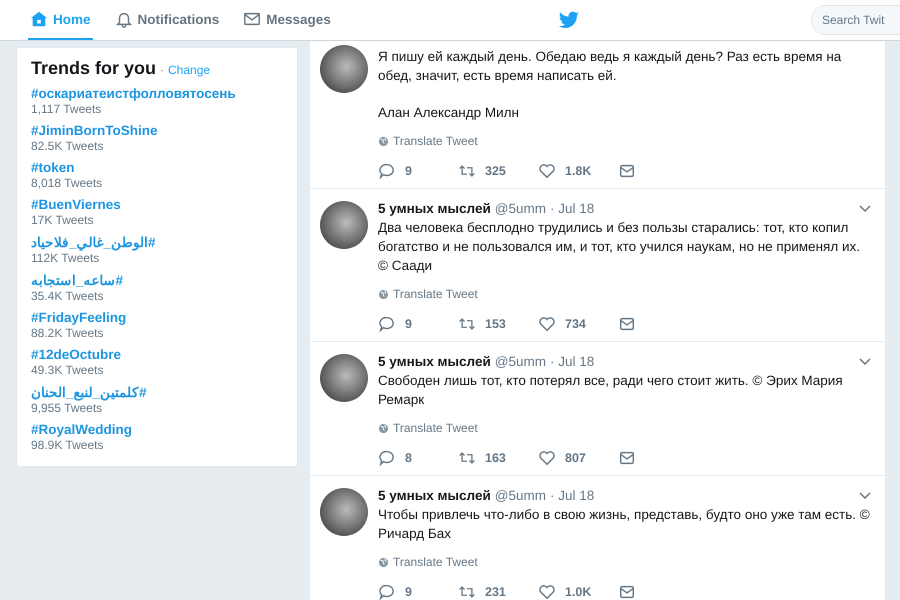  Describe the element at coordinates (93, 242) in the screenshot. I see `trend-hashtag: #الوطن_غالي_فلاحياد` at that location.